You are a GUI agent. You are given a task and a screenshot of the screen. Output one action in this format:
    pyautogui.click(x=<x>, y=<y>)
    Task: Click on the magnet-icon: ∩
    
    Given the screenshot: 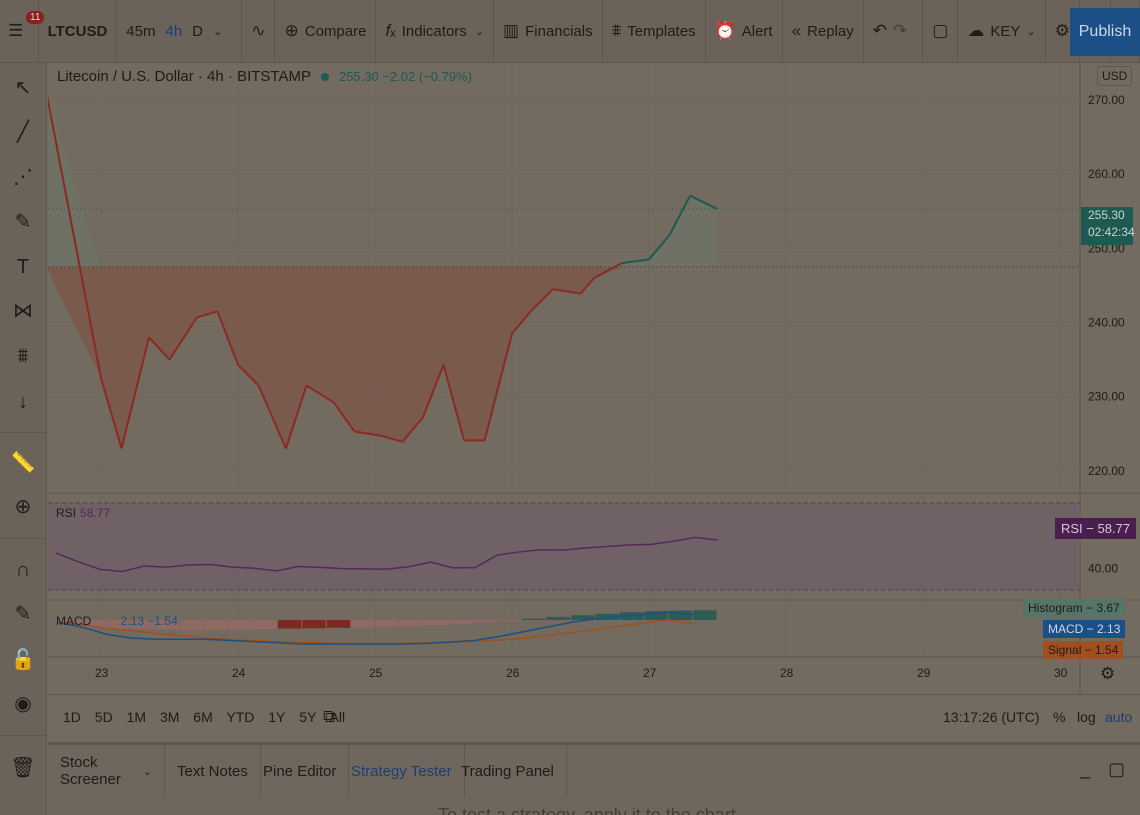 What is the action you would take?
    pyautogui.click(x=23, y=570)
    